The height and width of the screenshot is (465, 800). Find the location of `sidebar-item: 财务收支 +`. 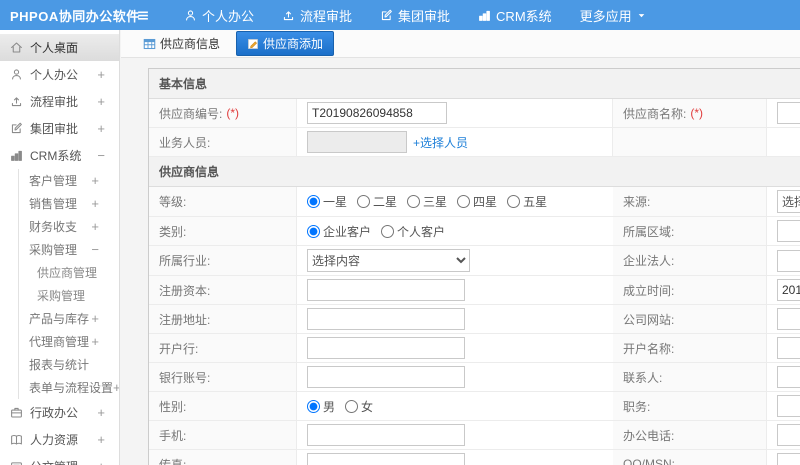

sidebar-item: 财务收支 + is located at coordinates (68, 226).